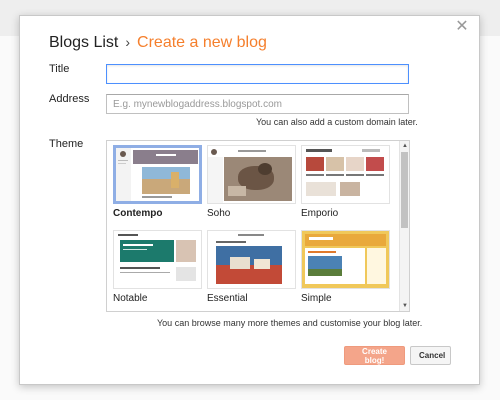  I want to click on theme-notable-preview, so click(157, 259).